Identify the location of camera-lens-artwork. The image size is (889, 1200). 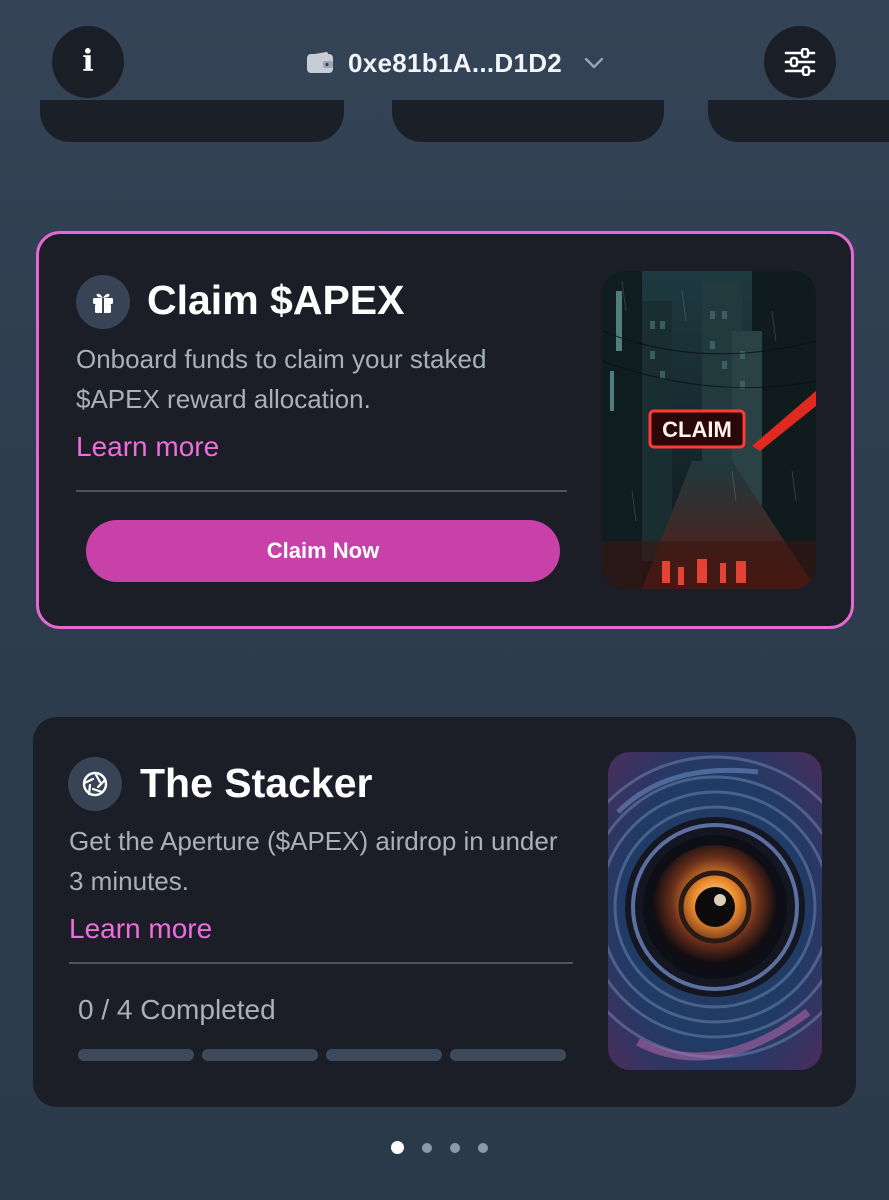
(715, 911).